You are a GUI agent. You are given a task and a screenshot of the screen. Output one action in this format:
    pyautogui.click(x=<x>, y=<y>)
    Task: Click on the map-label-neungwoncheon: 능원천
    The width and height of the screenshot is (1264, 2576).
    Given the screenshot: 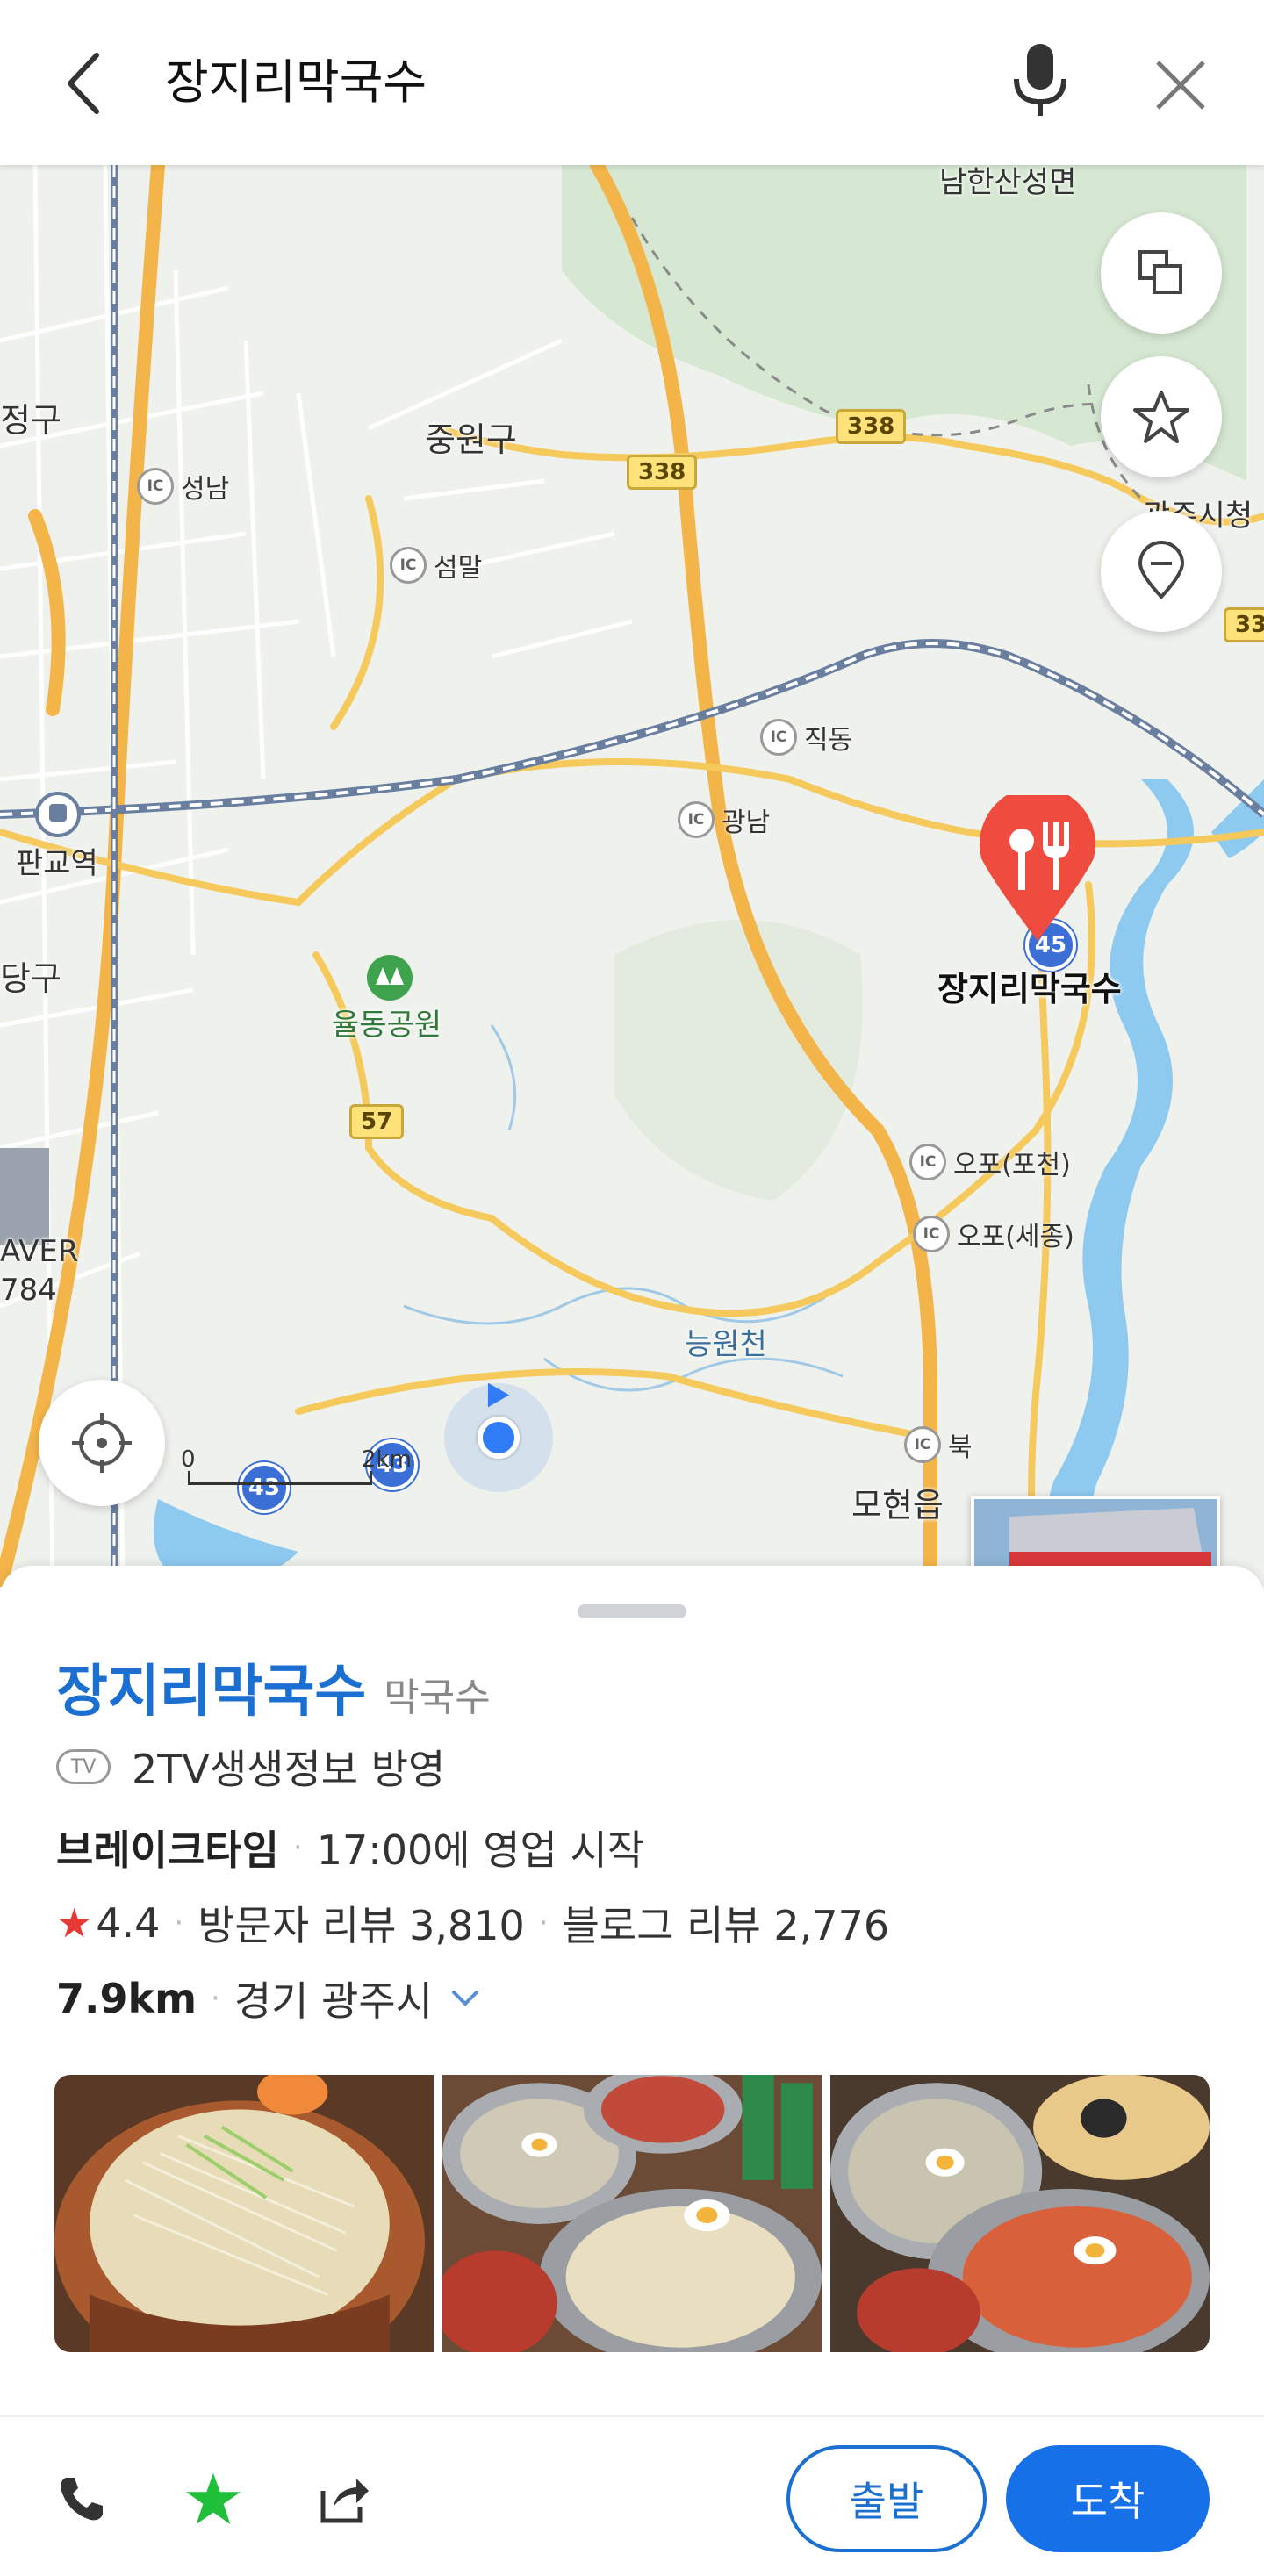 What is the action you would take?
    pyautogui.click(x=726, y=1344)
    